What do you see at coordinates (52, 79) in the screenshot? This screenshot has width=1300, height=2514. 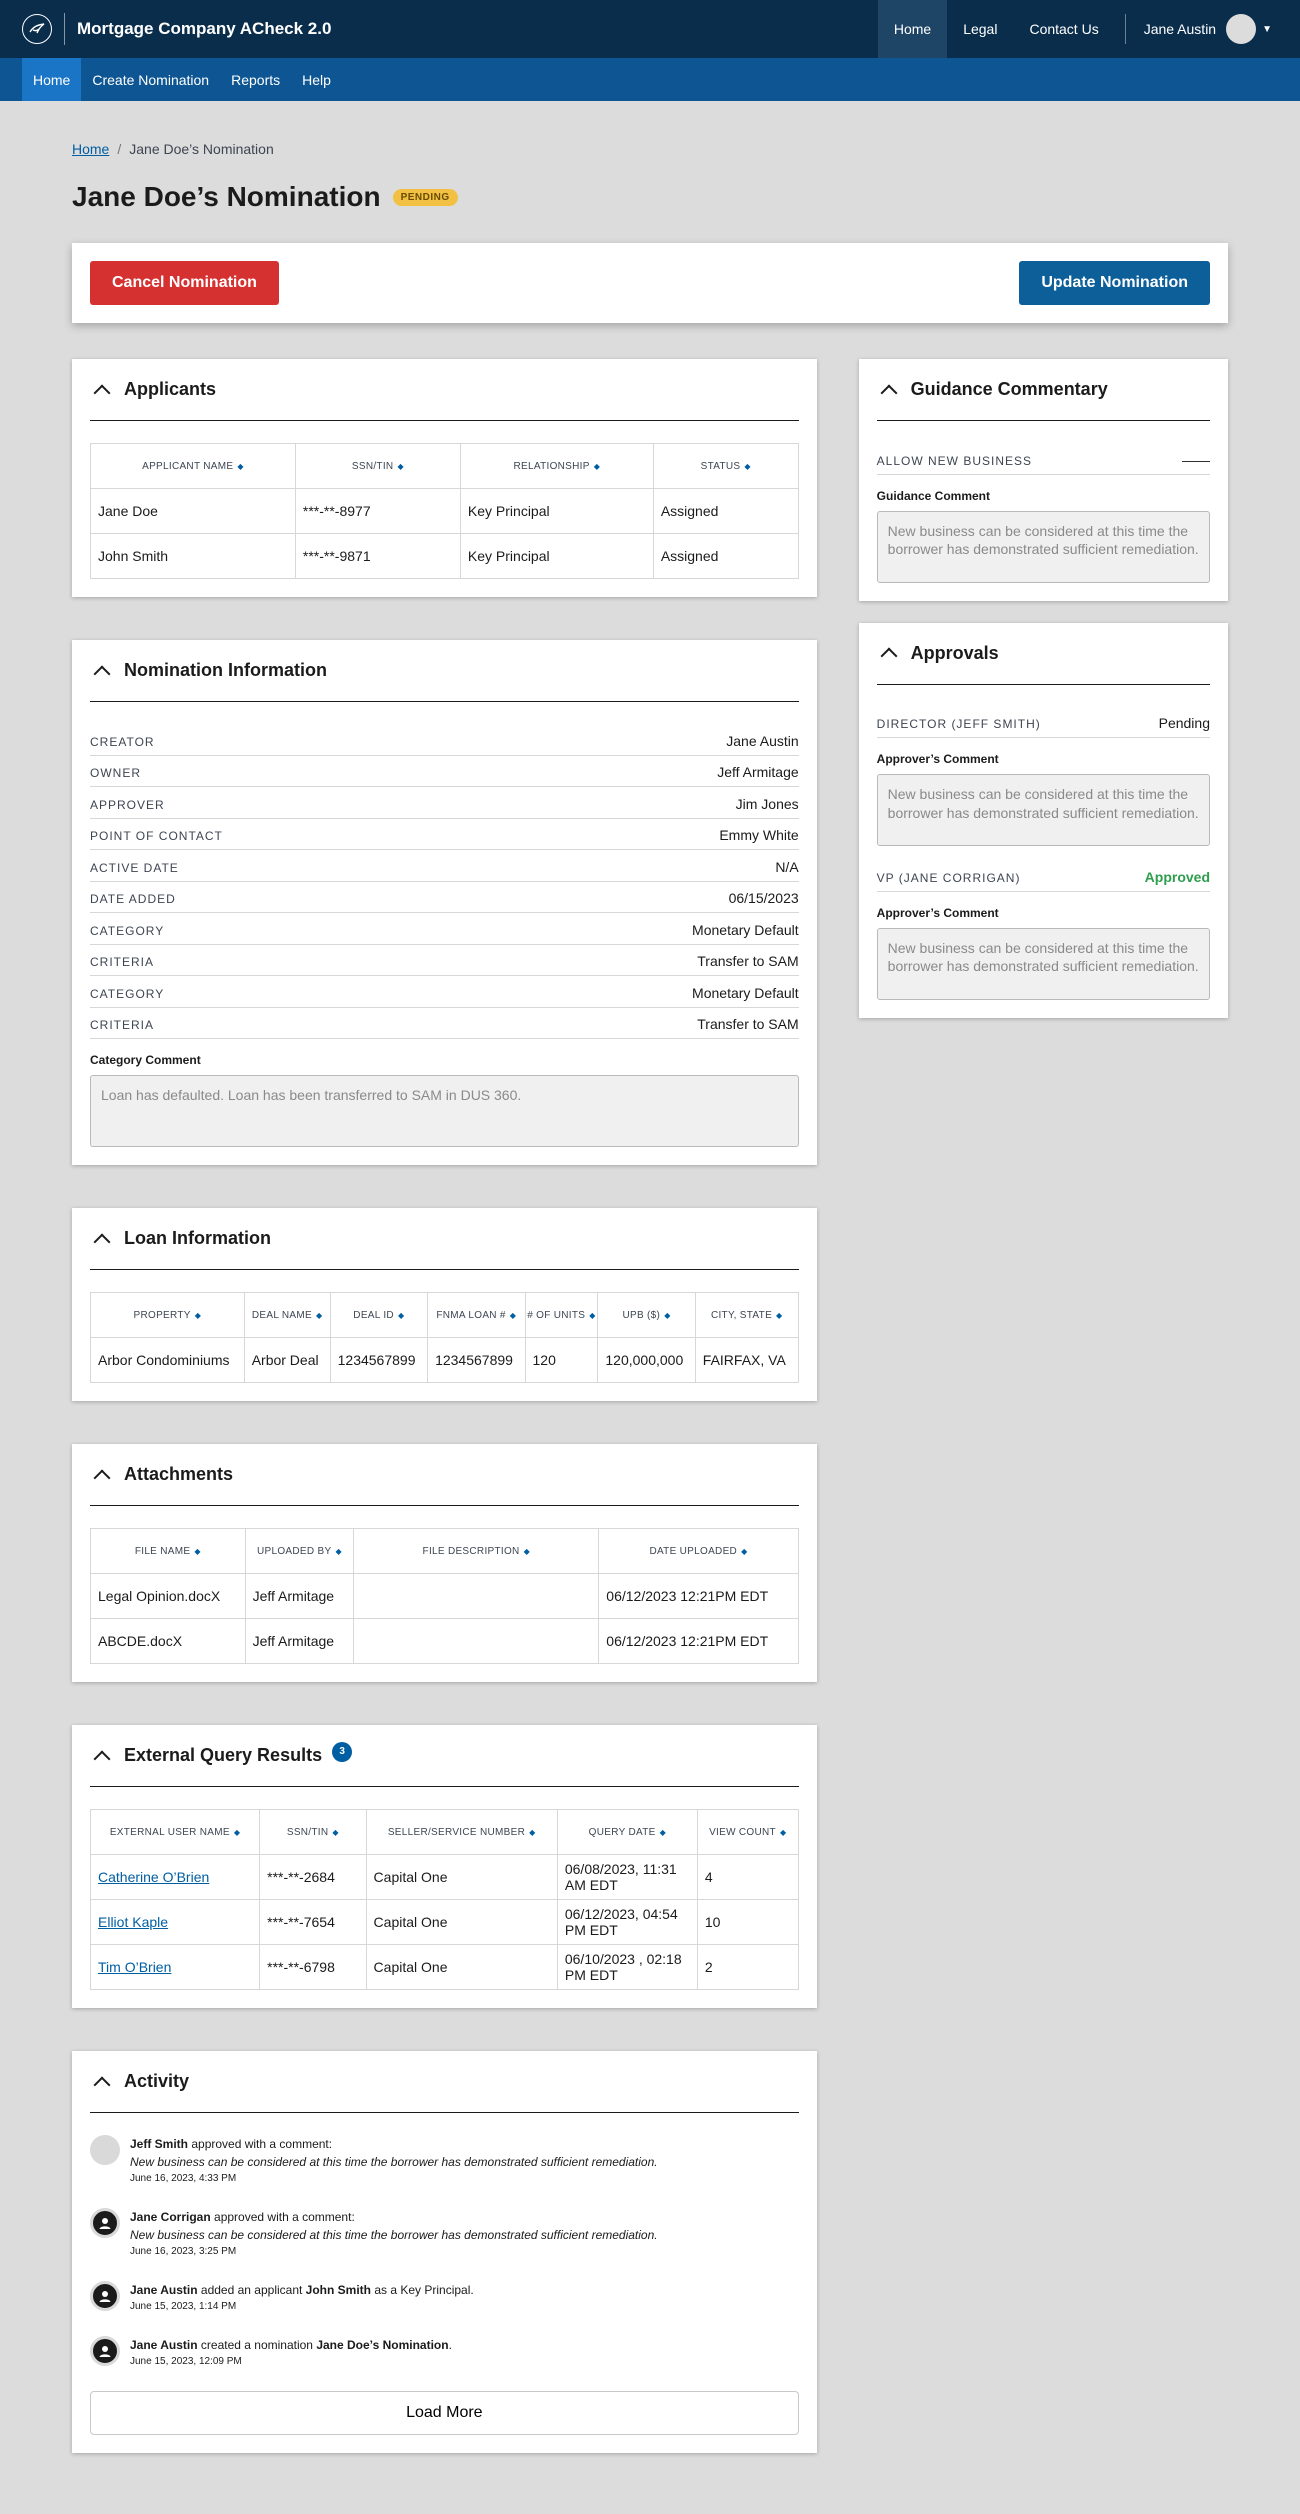 I see `subnav-home: Home` at bounding box center [52, 79].